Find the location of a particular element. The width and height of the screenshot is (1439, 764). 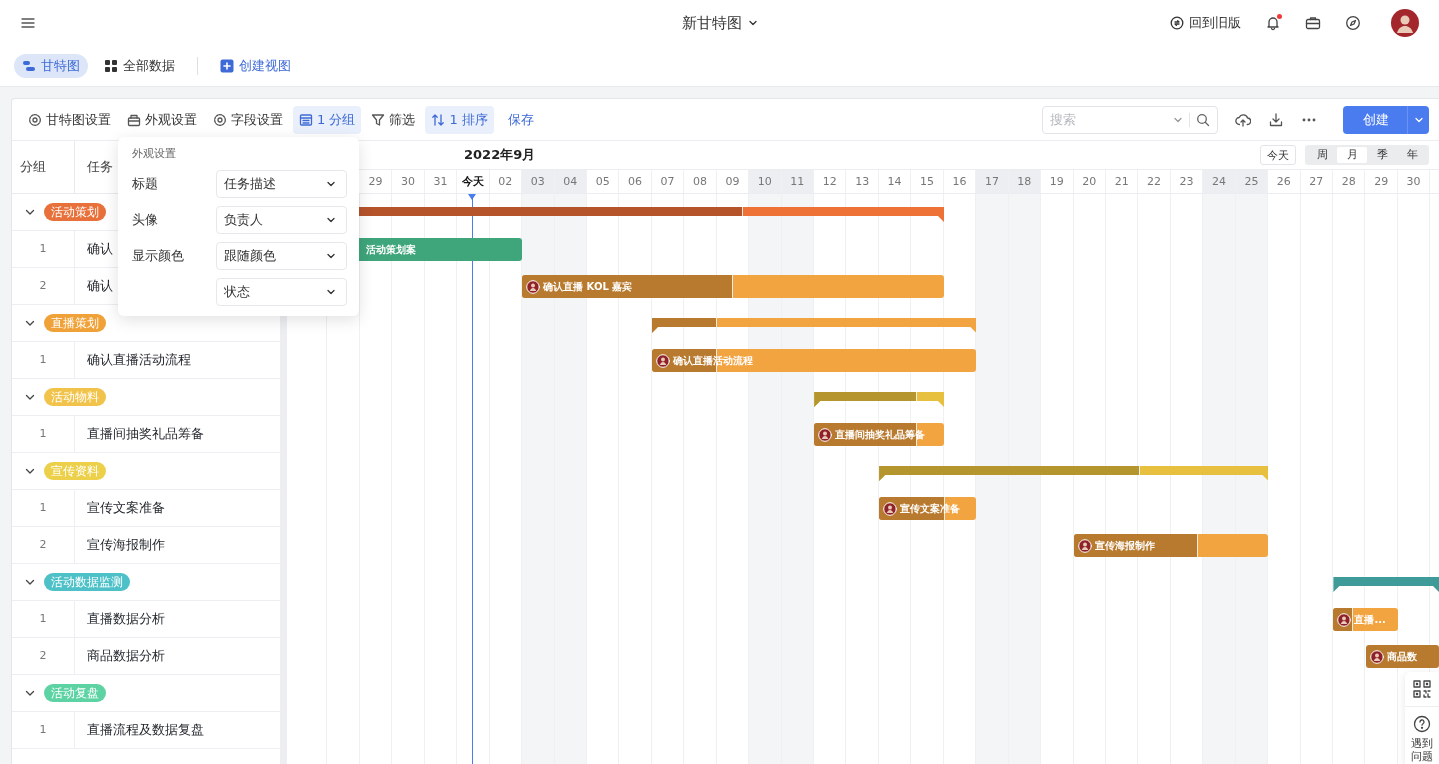

back-link: 回到旧版 is located at coordinates (1205, 23).